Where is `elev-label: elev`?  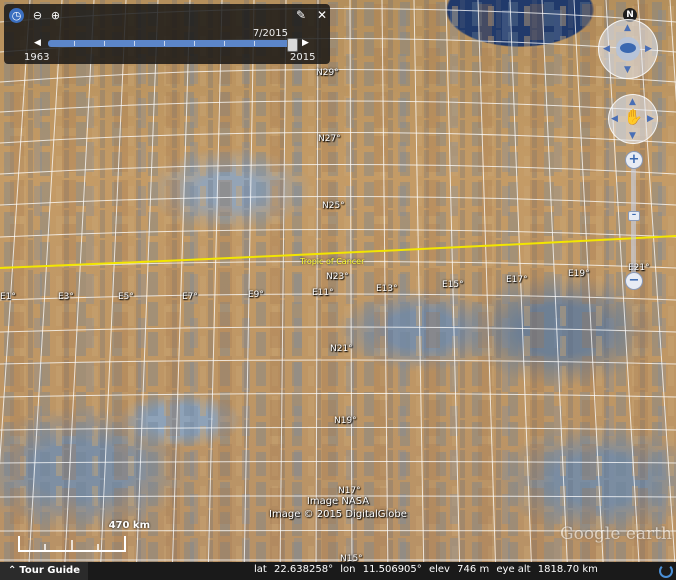 elev-label: elev is located at coordinates (439, 569).